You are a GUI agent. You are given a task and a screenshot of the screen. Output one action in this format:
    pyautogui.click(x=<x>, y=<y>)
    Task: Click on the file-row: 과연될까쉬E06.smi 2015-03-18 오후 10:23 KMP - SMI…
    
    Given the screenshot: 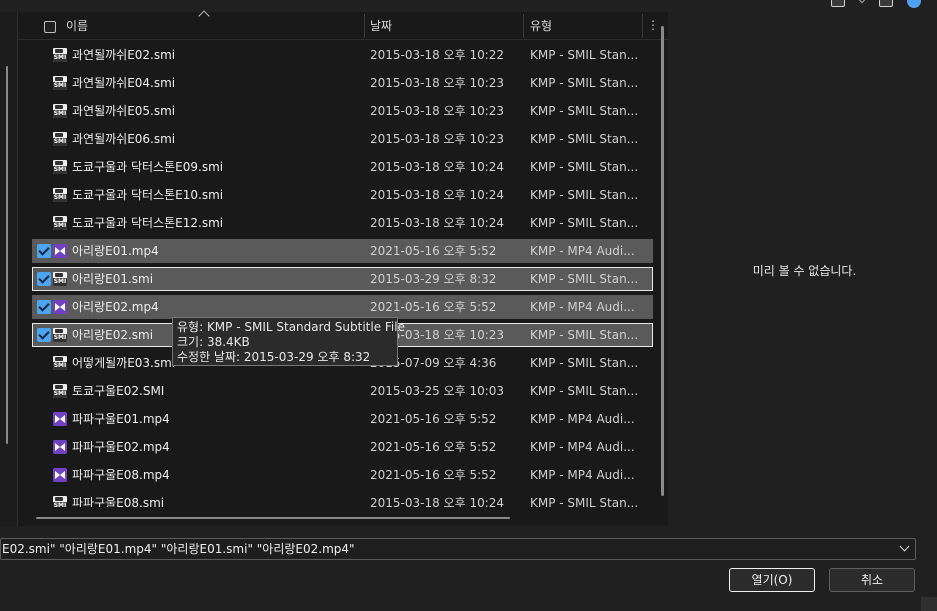 What is the action you would take?
    pyautogui.click(x=342, y=139)
    